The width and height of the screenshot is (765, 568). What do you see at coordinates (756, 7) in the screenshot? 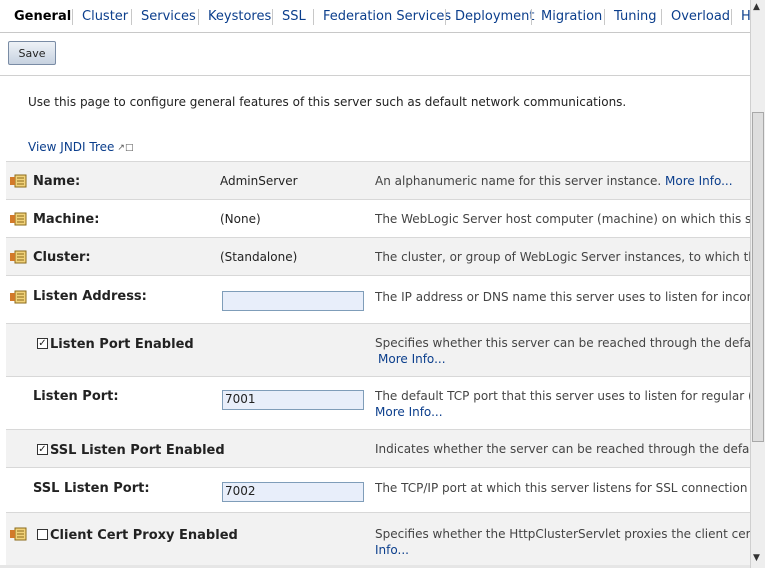
I see `scroll-up-arrow-icon: ▲` at bounding box center [756, 7].